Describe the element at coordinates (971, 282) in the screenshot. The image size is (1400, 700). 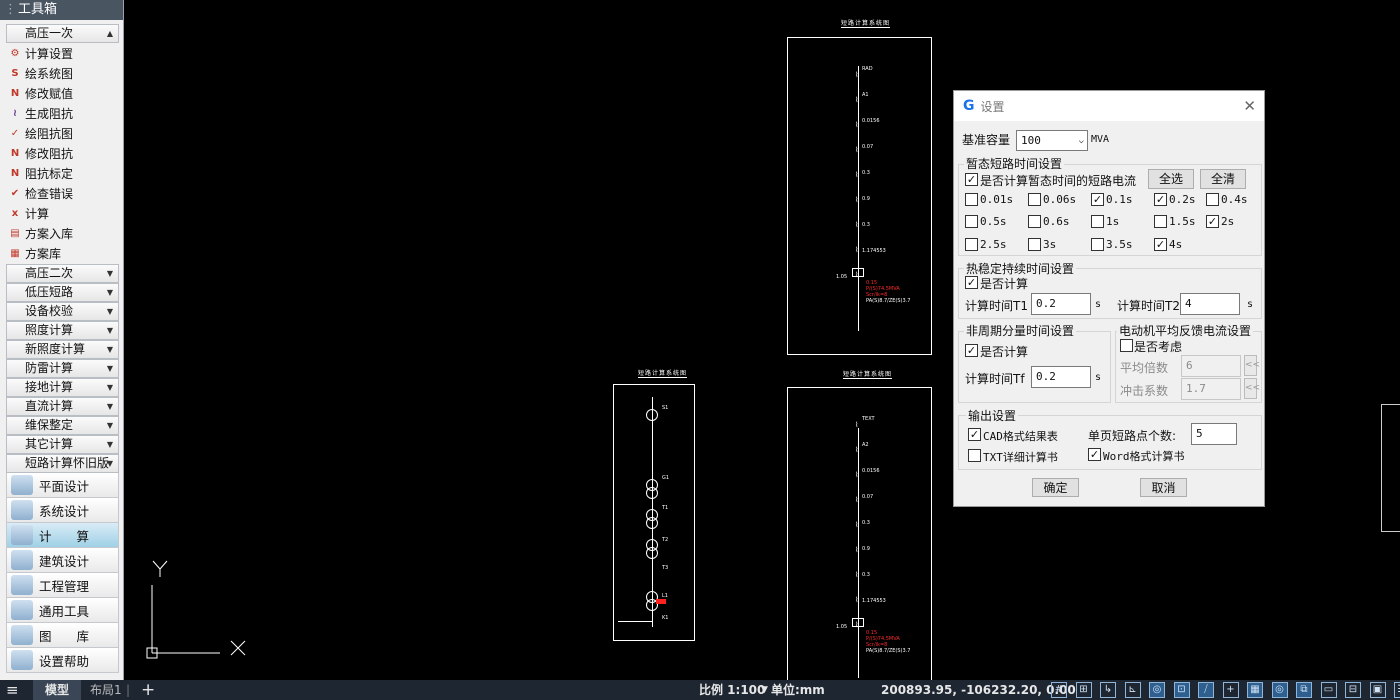
I see `thermal-enable-checkbox: ✓` at that location.